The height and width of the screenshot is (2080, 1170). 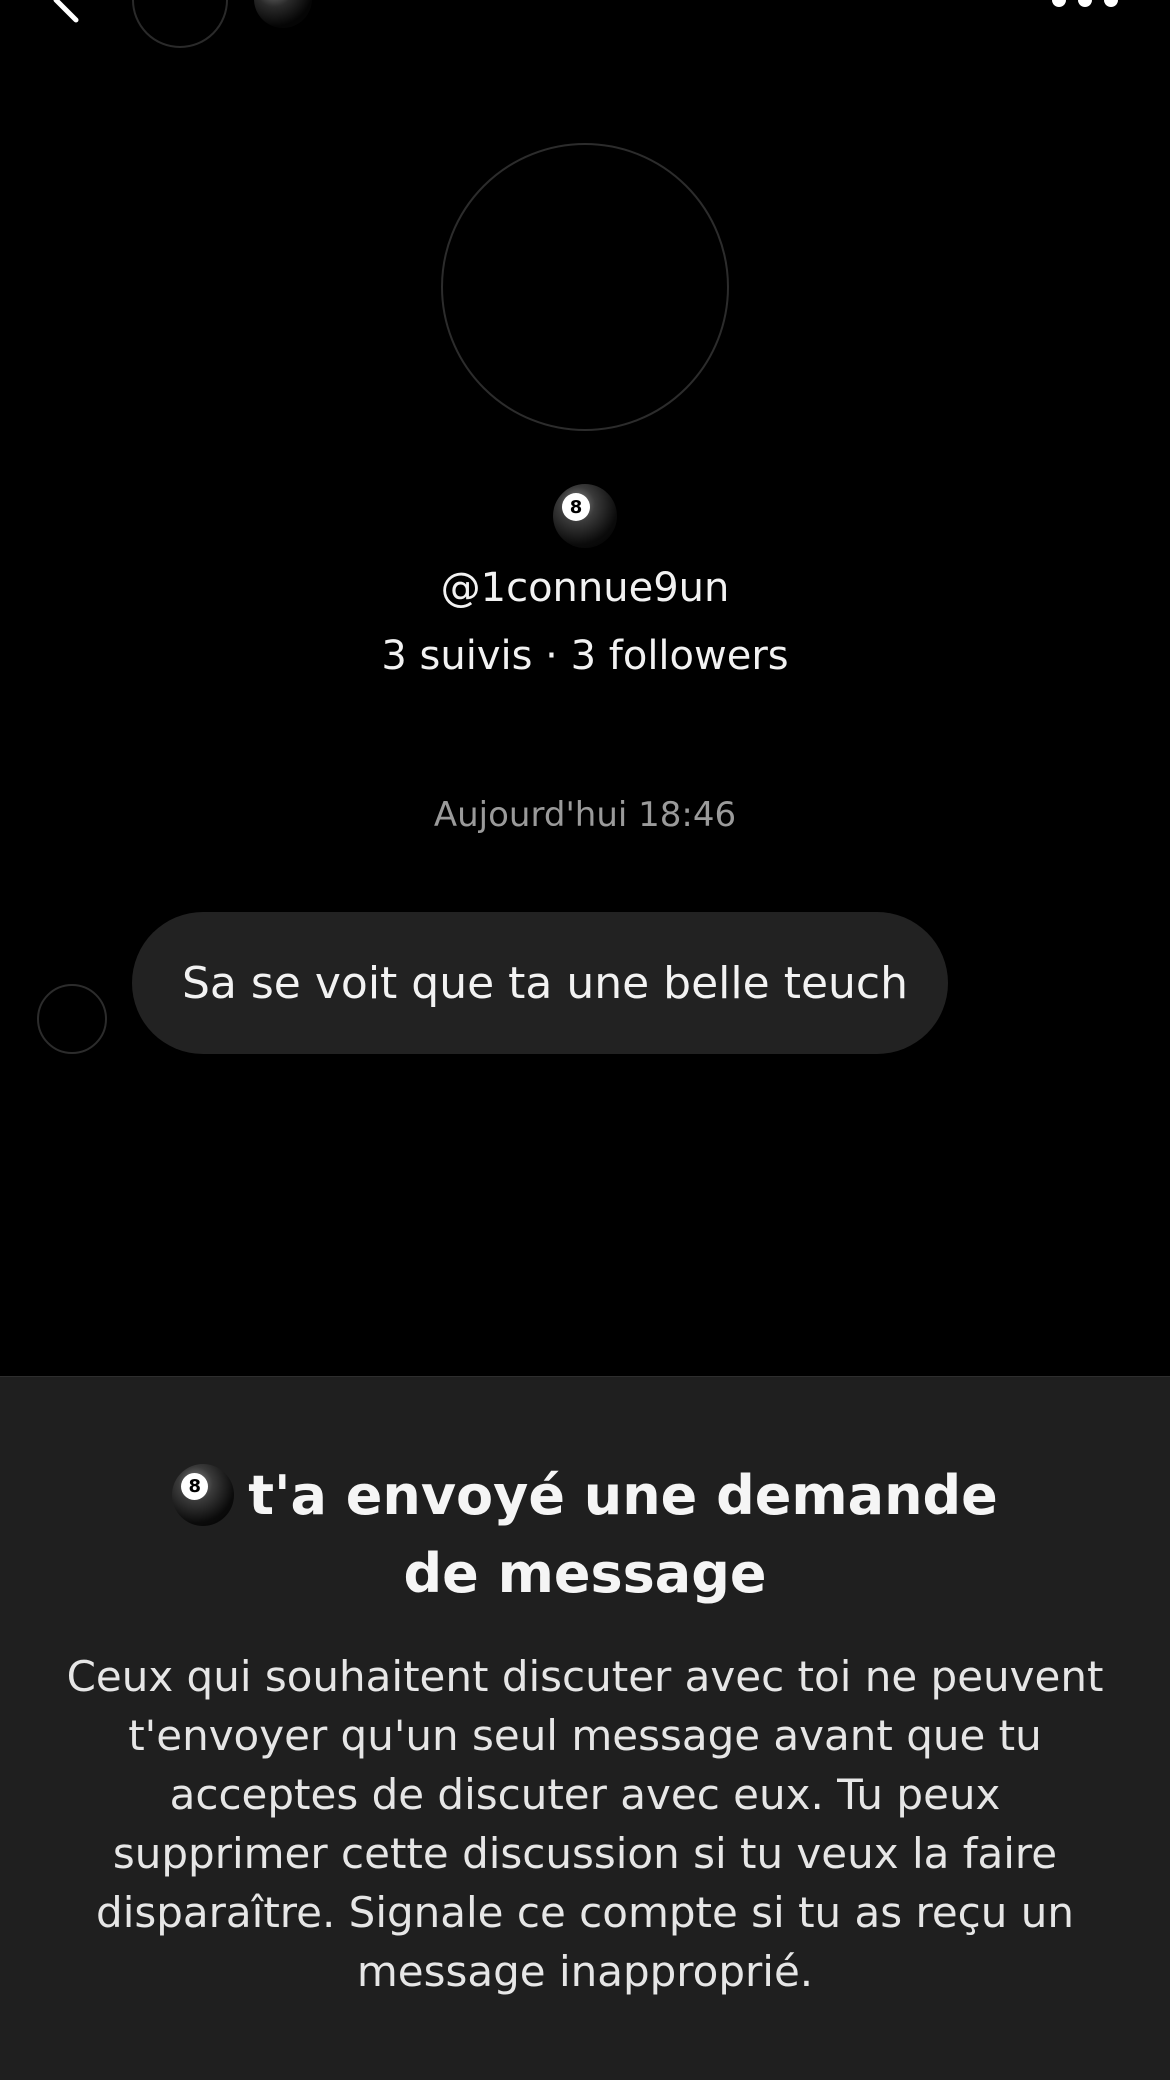 I want to click on top-bar, so click(x=585, y=30).